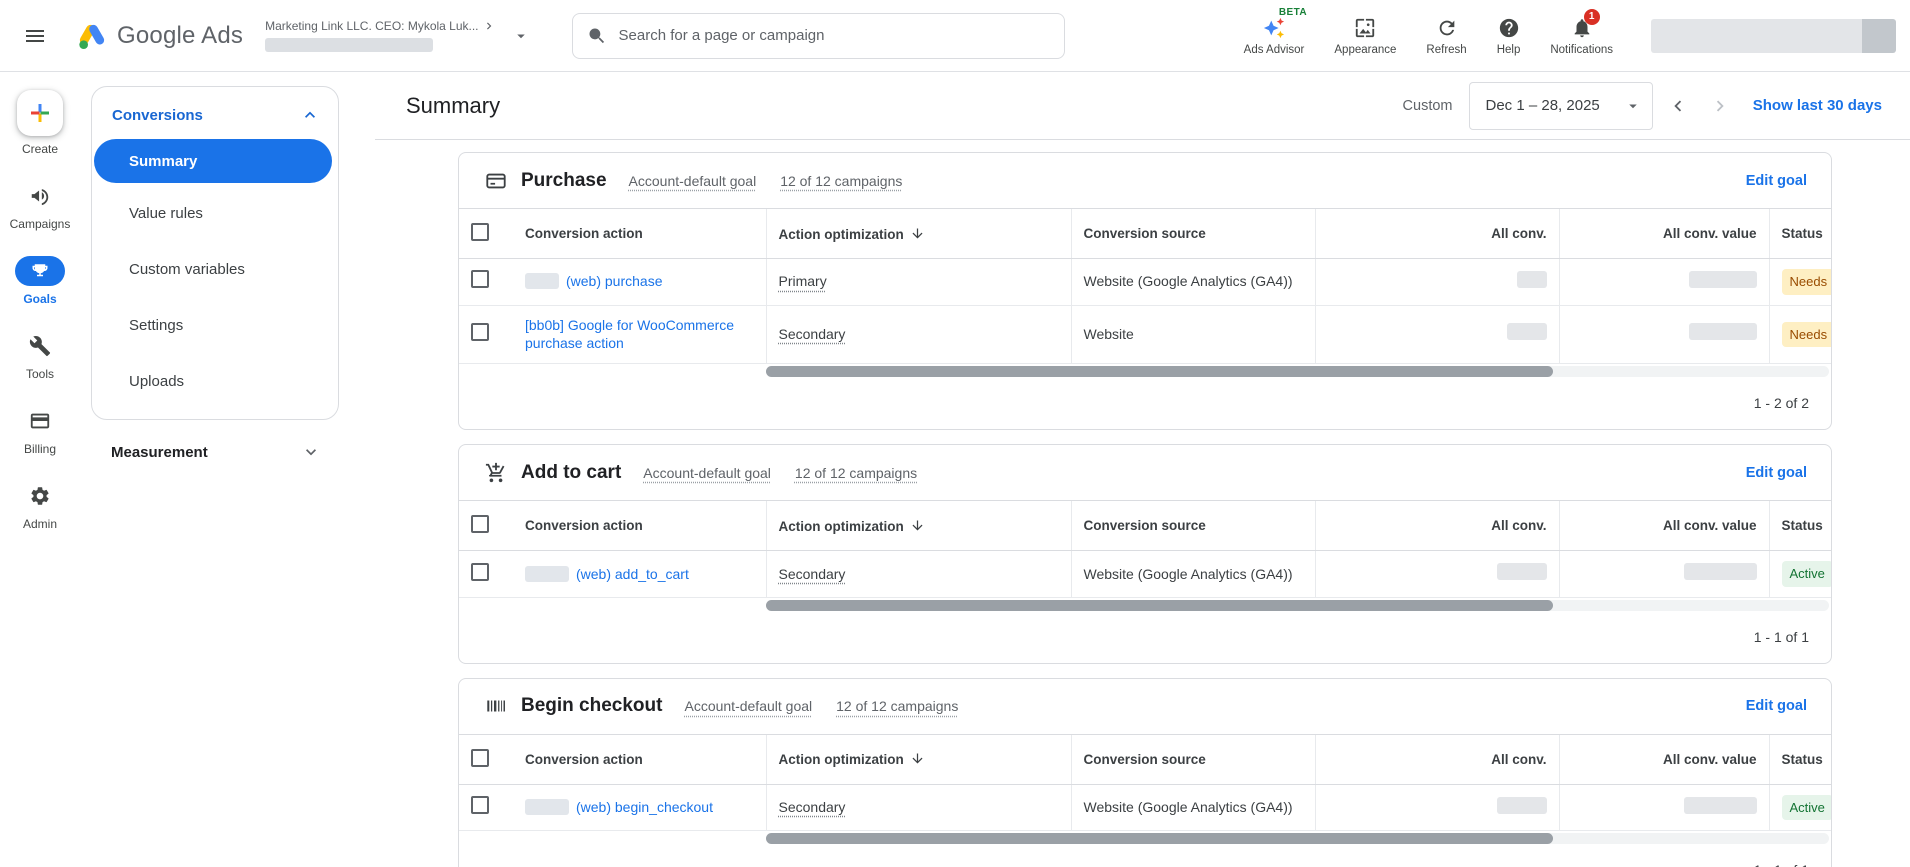 Image resolution: width=1910 pixels, height=867 pixels. What do you see at coordinates (596, 35) in the screenshot?
I see `search-icon` at bounding box center [596, 35].